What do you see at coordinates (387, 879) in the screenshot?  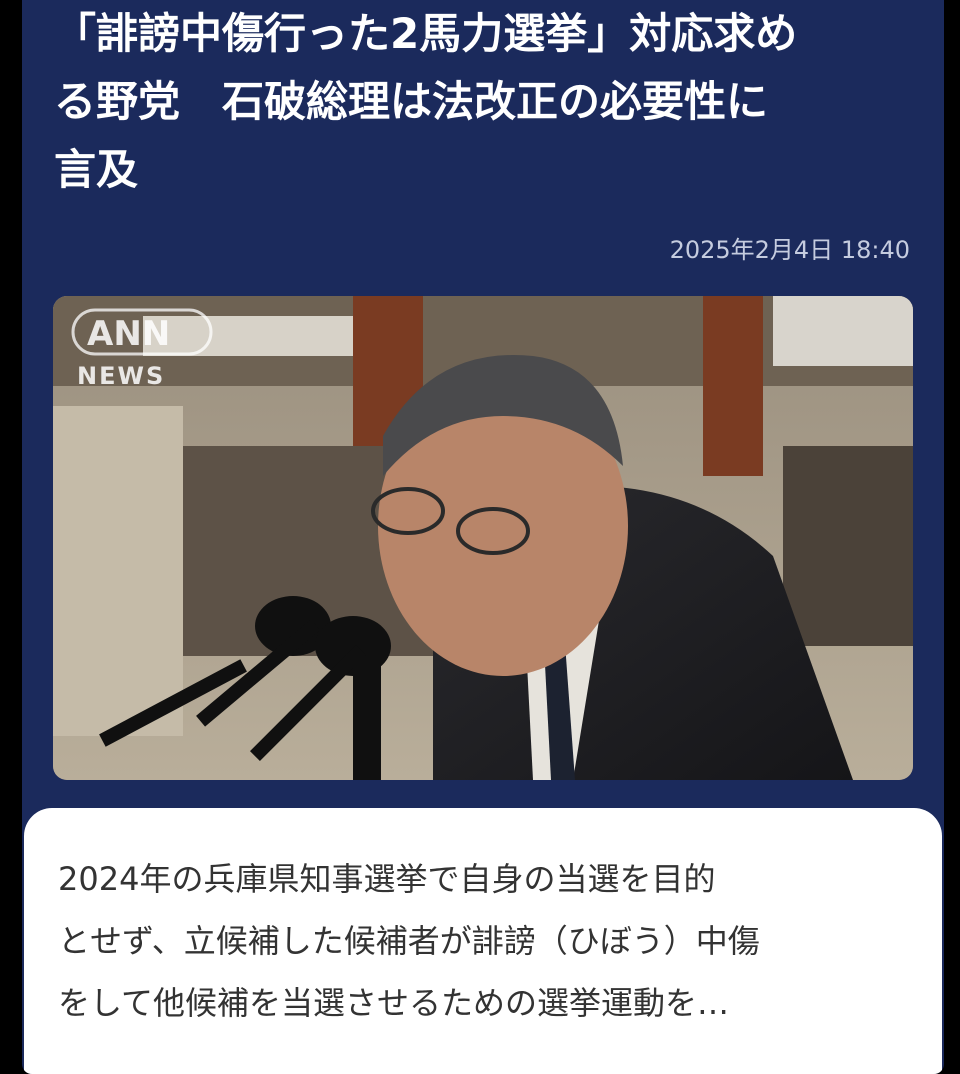 I see `summary-line-1: 2024年の兵庫県知事選挙で自身の当選を目的` at bounding box center [387, 879].